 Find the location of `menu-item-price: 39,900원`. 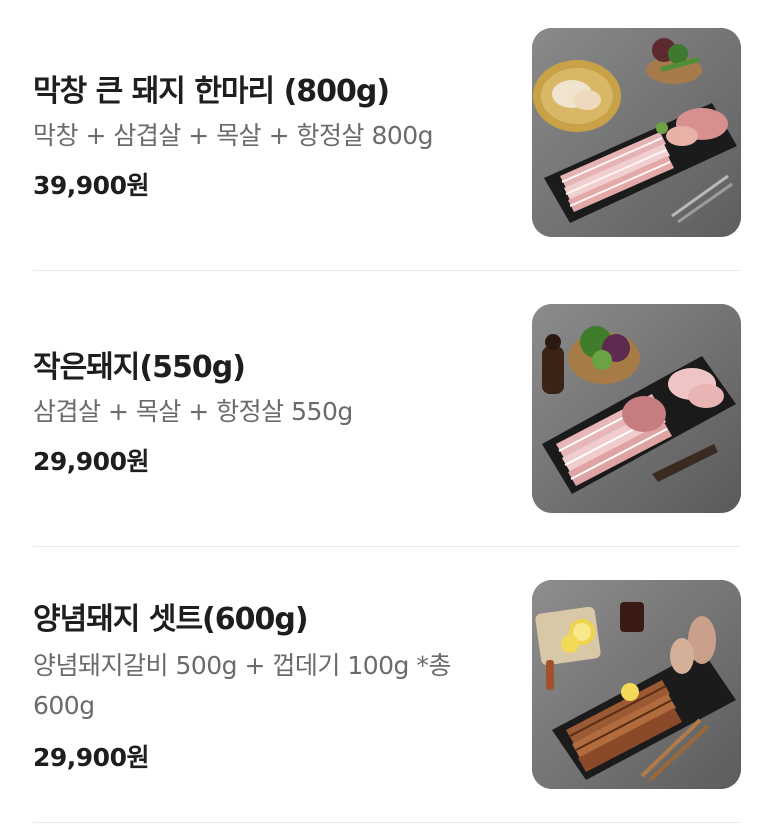

menu-item-price: 39,900원 is located at coordinates (91, 185).